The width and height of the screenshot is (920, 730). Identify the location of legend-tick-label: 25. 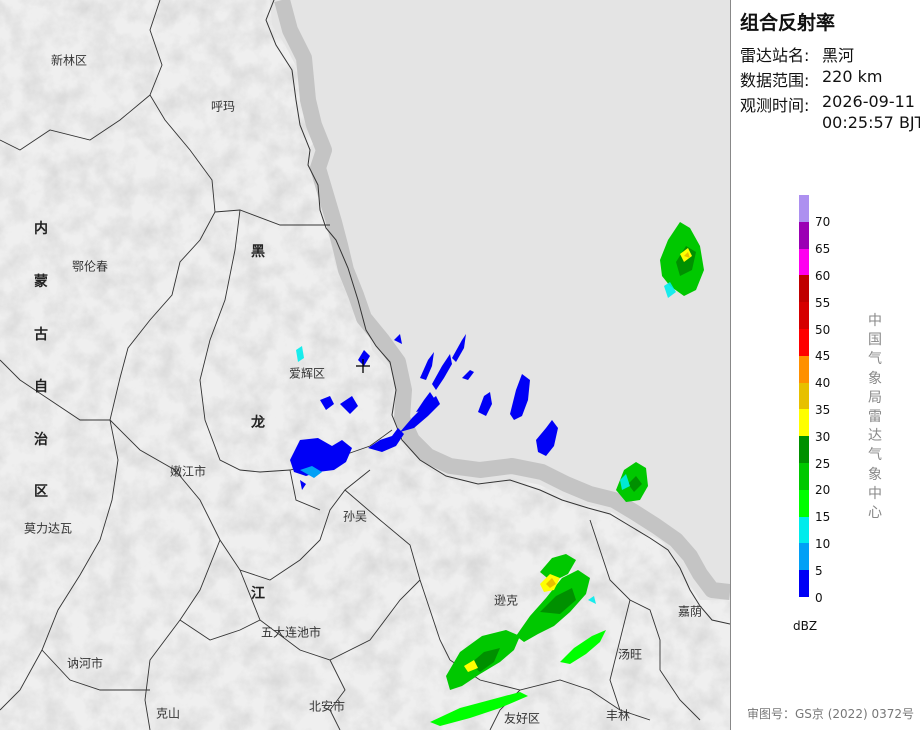
(823, 463).